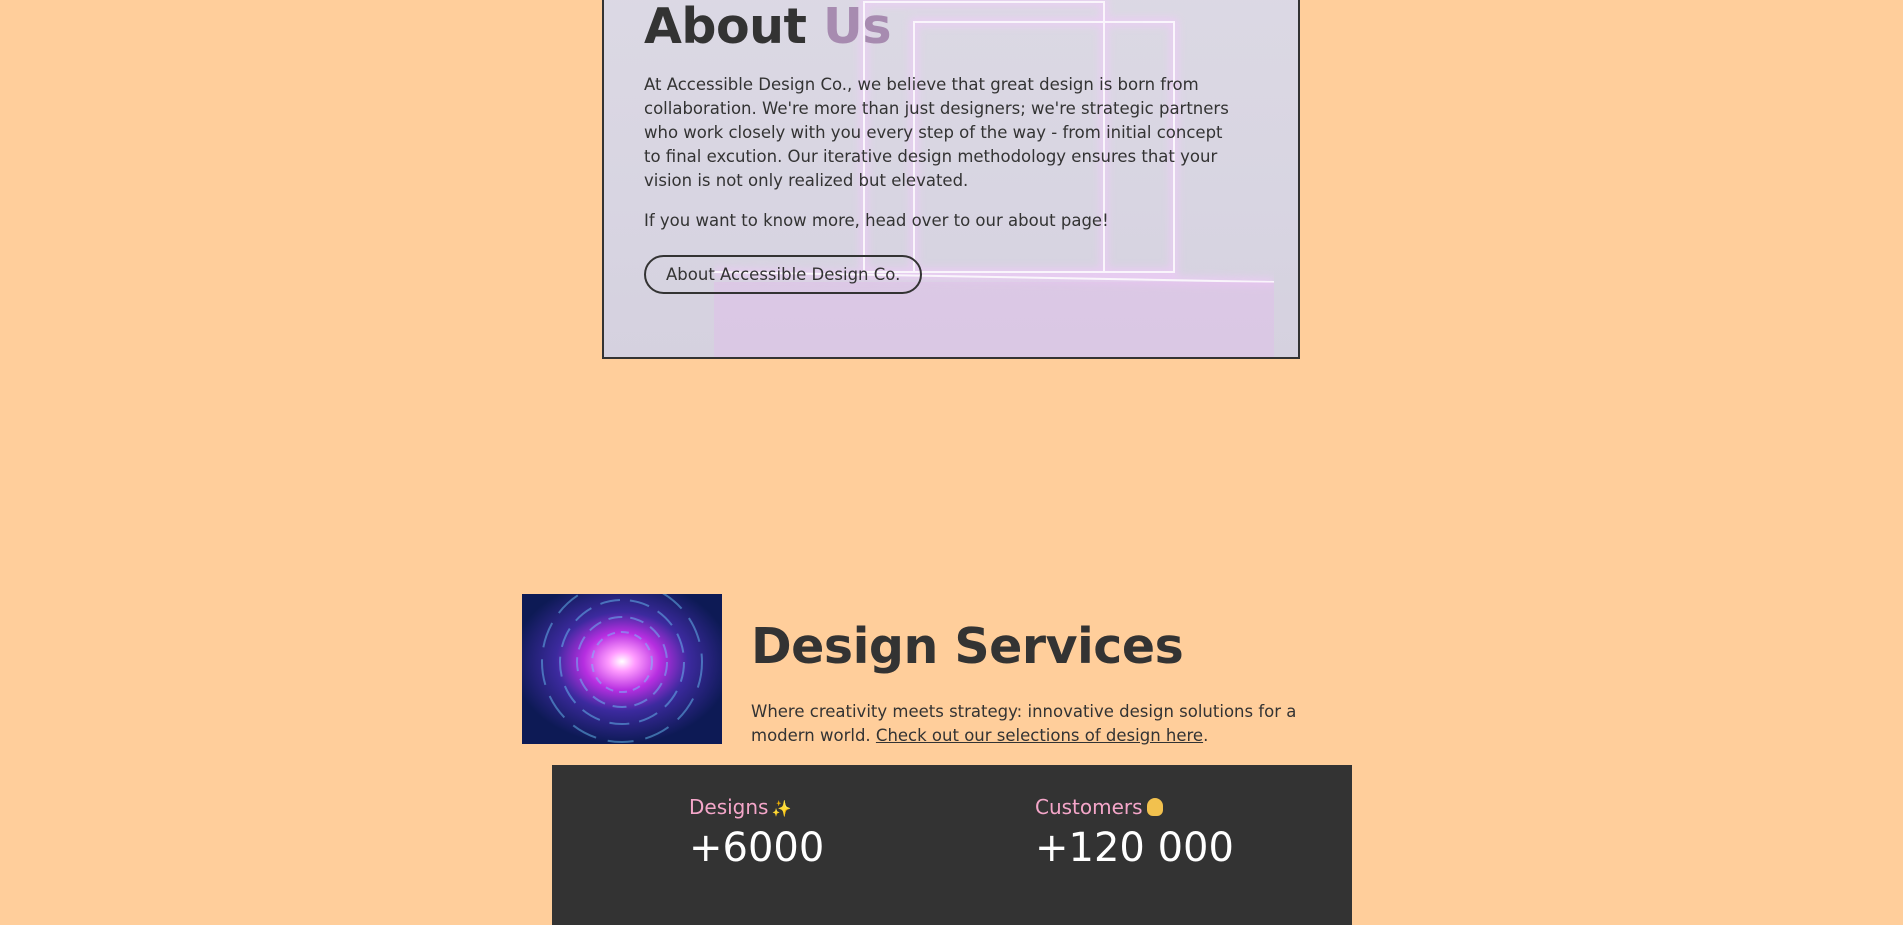  Describe the element at coordinates (967, 646) in the screenshot. I see `services-heading: Design Services` at that location.